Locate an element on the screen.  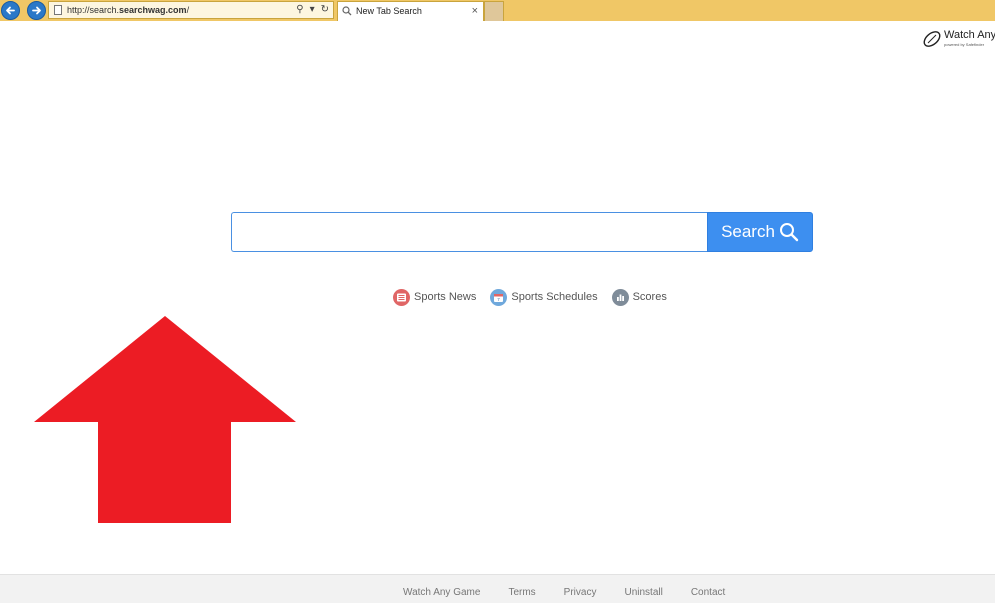
new-tab-button is located at coordinates (494, 11).